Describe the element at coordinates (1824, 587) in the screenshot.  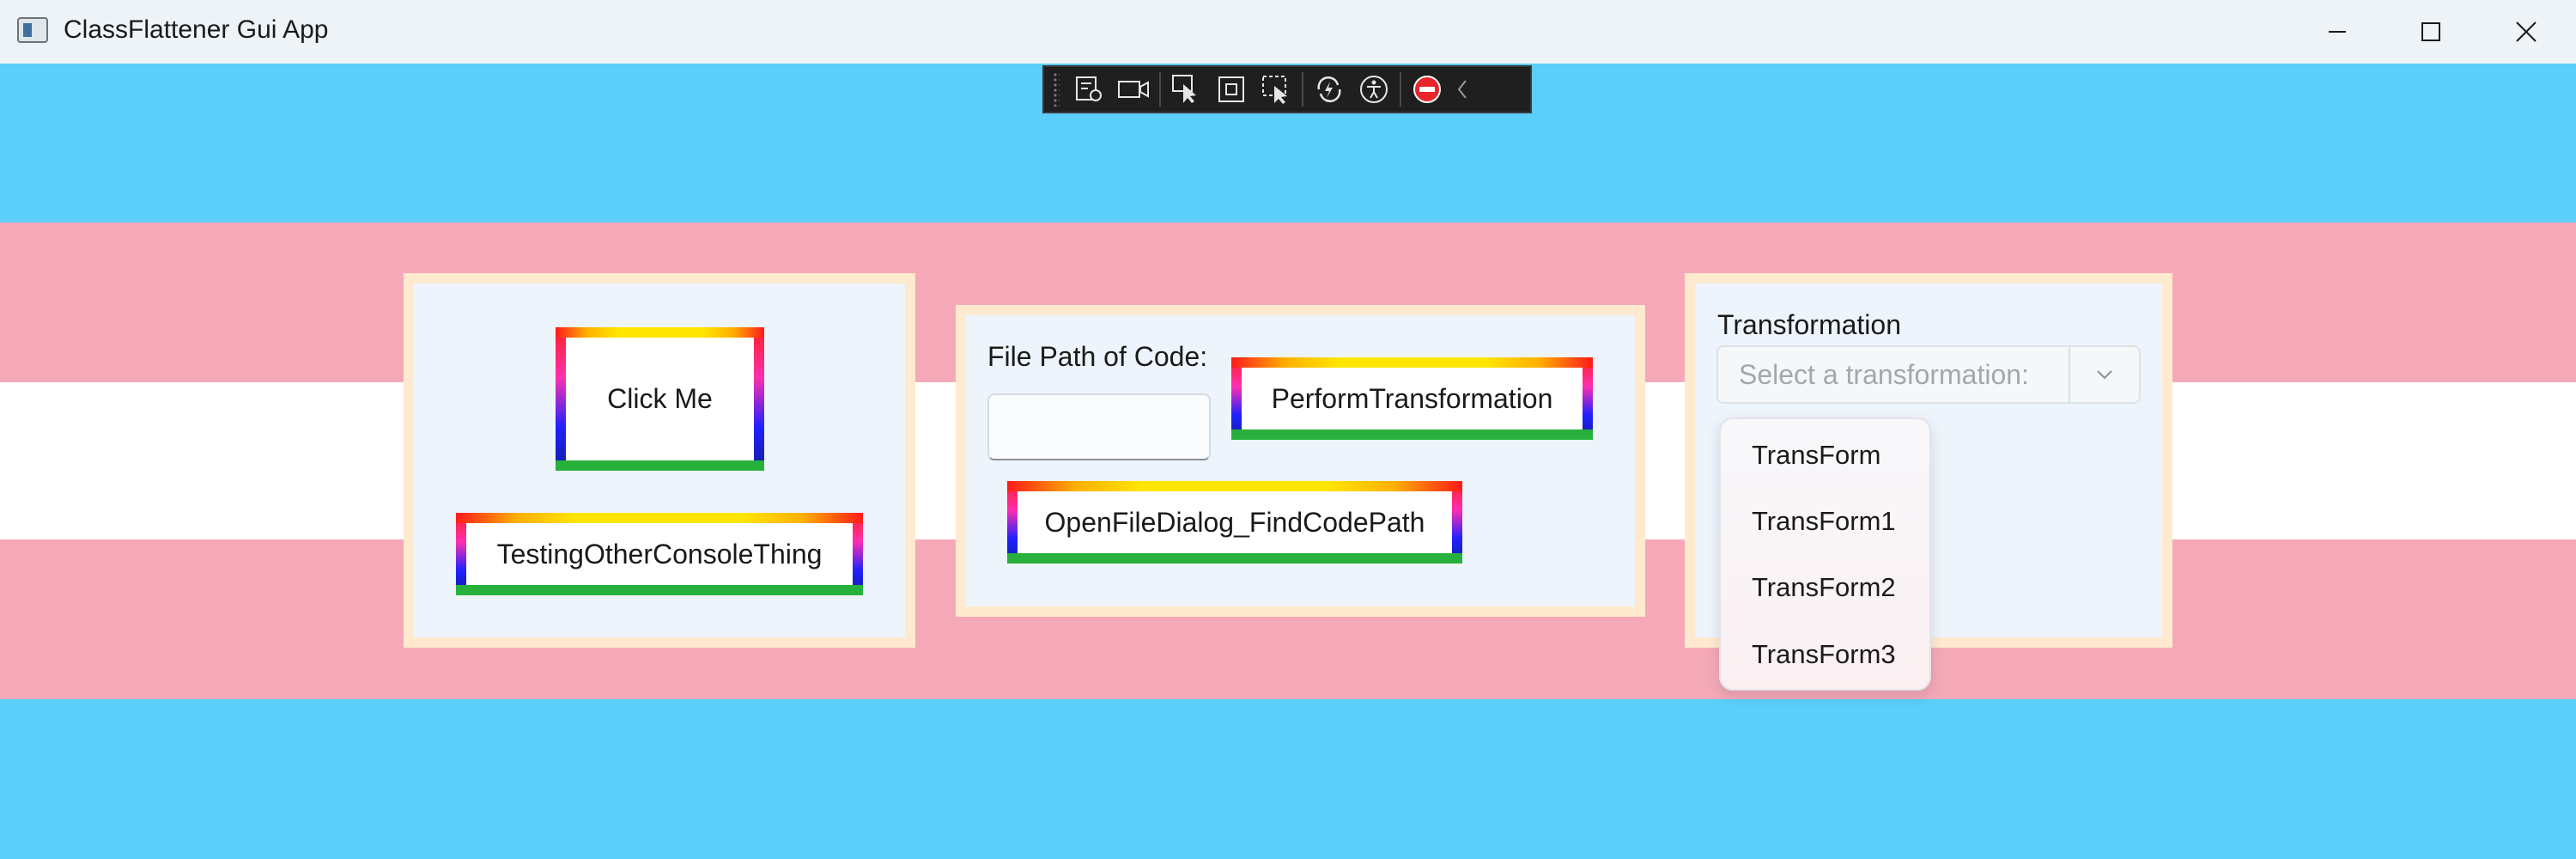
I see `dropdown-option: TransForm2` at that location.